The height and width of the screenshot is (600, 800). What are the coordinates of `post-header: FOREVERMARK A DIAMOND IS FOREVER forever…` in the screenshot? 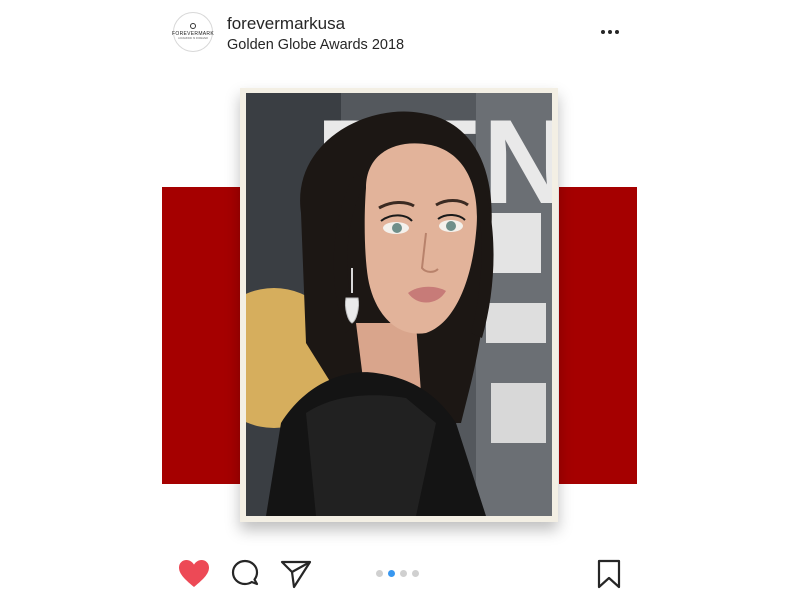 It's located at (400, 35).